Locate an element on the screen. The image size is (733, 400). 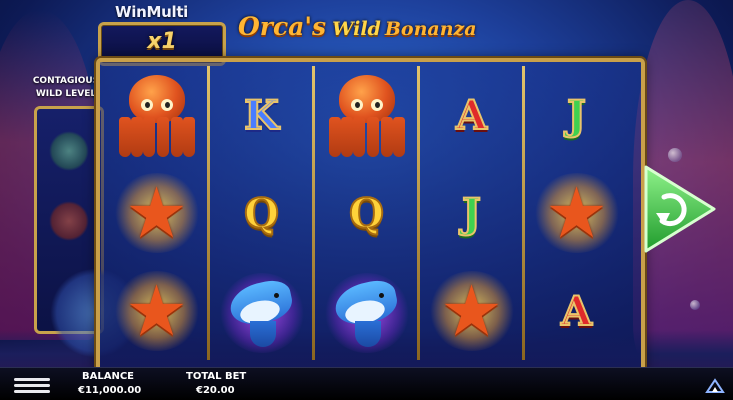
spin-arrow-icon is located at coordinates (680, 209).